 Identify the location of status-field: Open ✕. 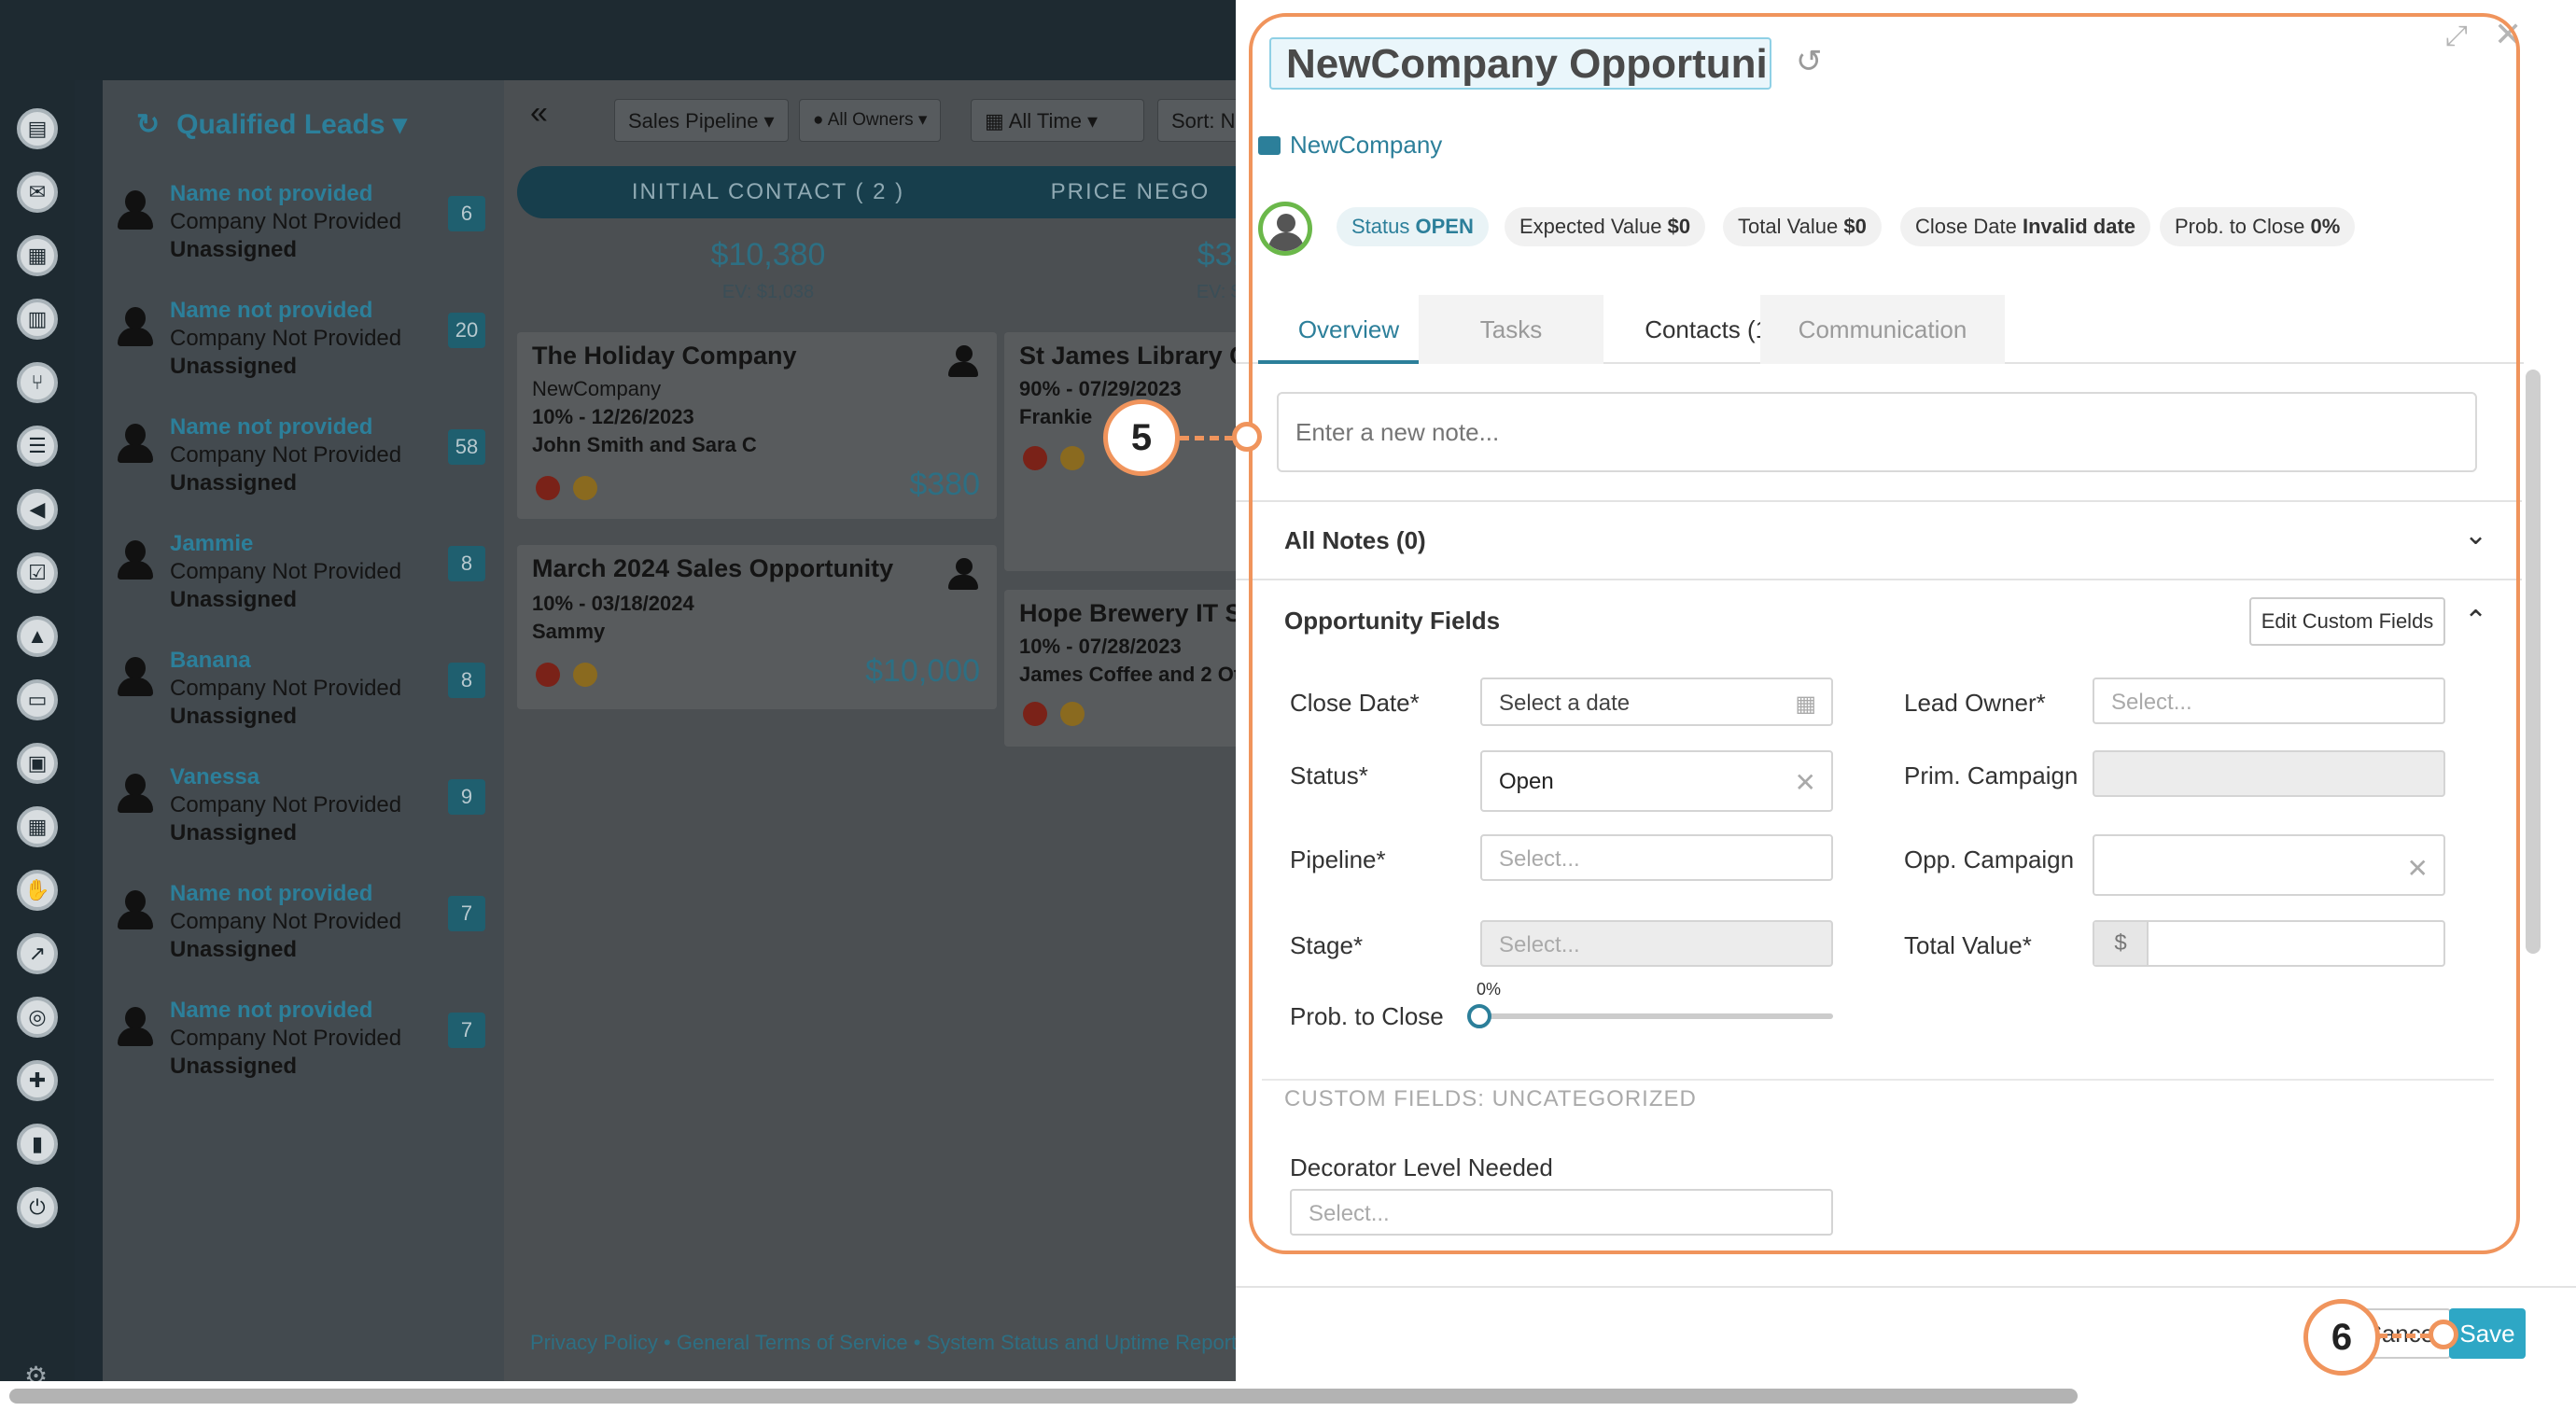
(1656, 781).